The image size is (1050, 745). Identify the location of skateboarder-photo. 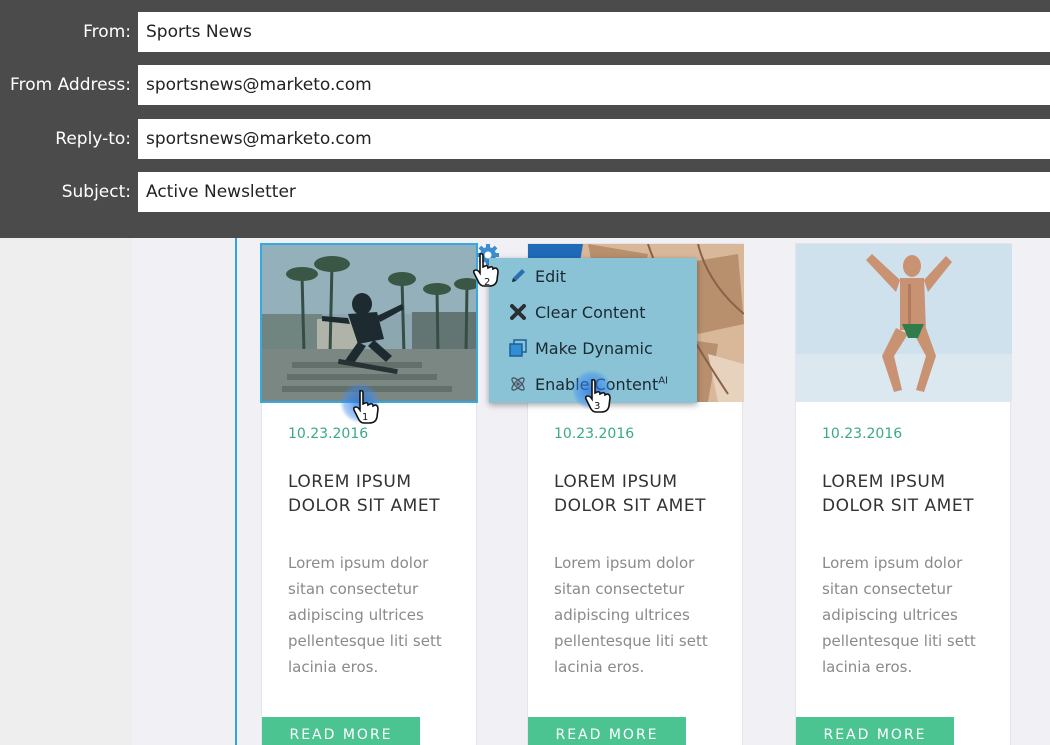
(370, 323).